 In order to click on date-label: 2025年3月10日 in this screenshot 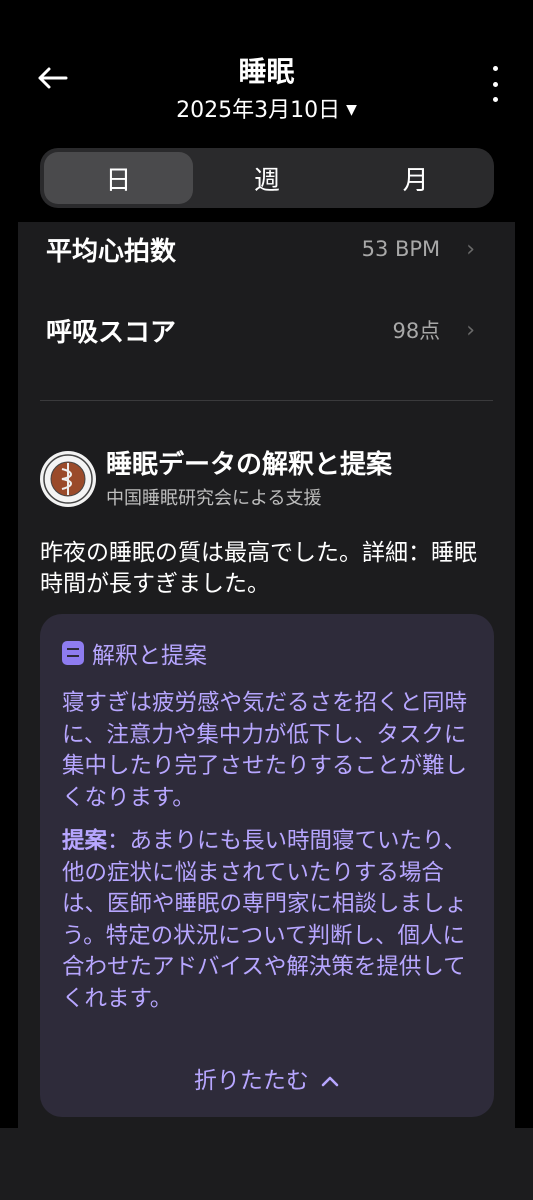, I will do `click(258, 110)`.